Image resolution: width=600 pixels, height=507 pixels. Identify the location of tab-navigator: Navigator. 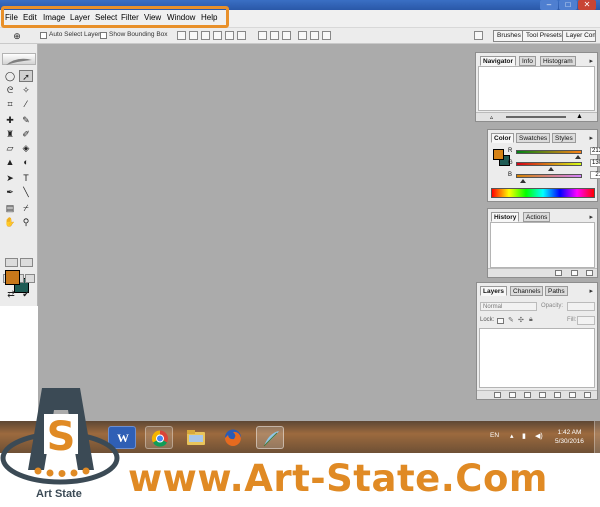
(498, 61).